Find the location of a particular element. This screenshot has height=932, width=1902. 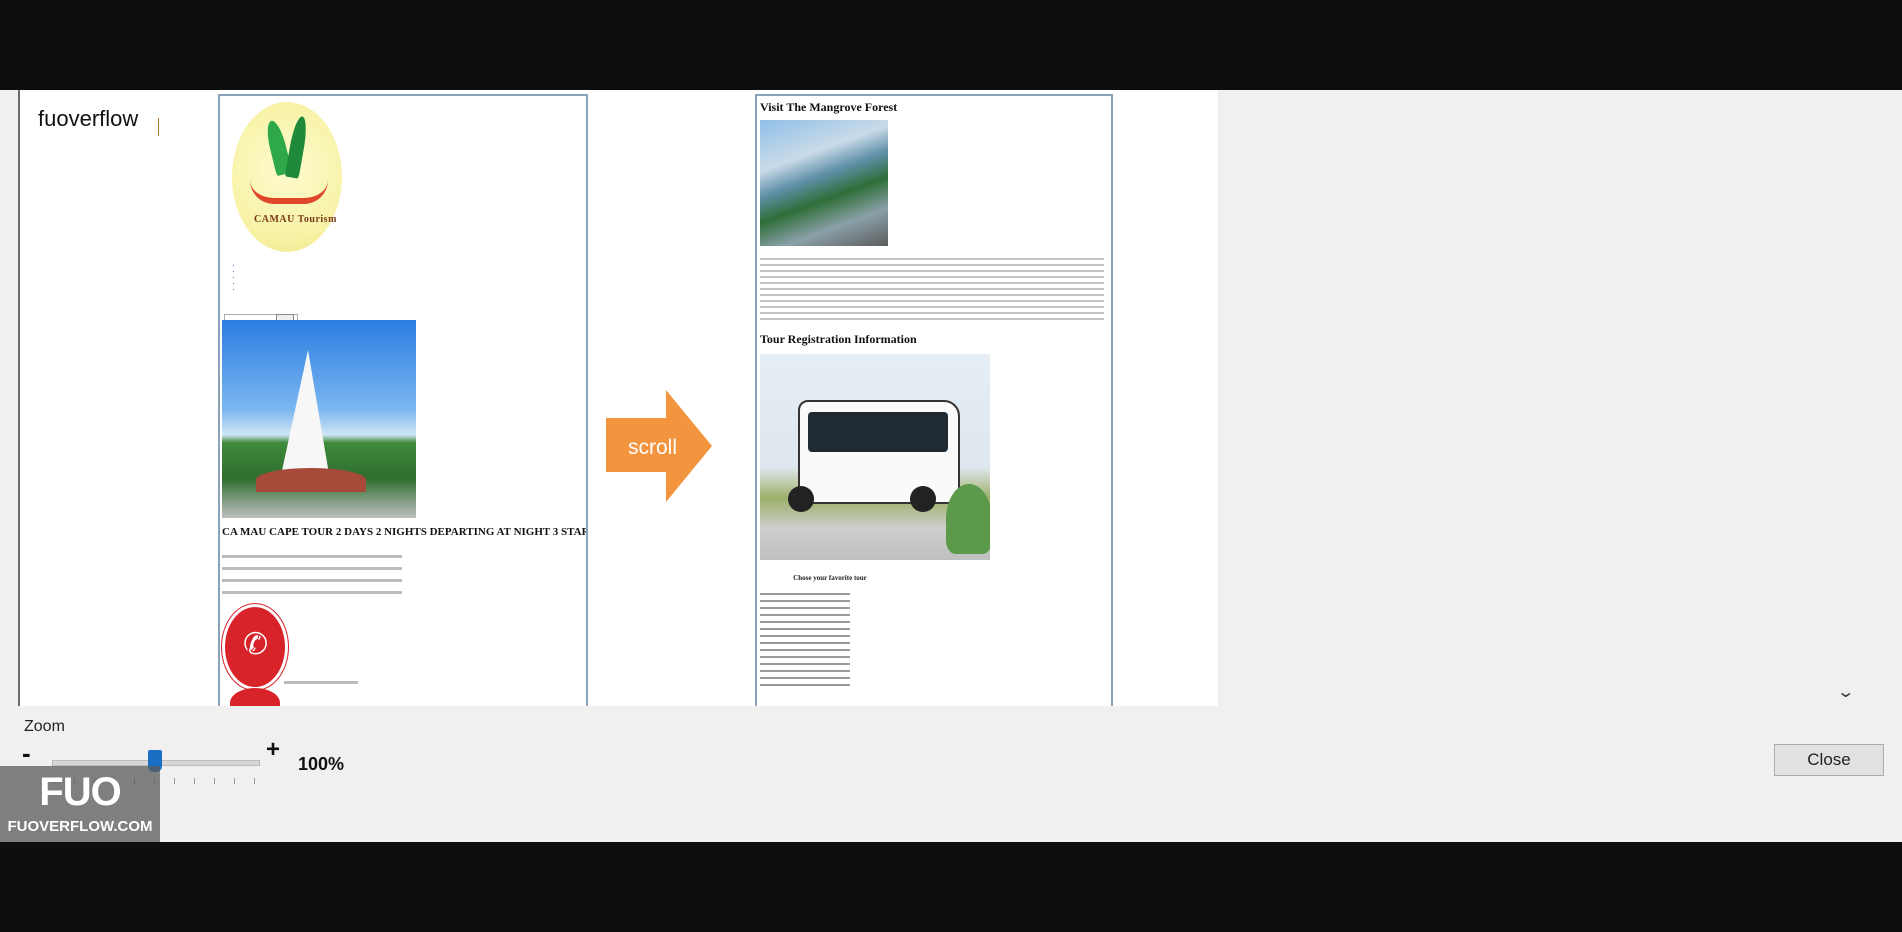

monument-base is located at coordinates (311, 480).